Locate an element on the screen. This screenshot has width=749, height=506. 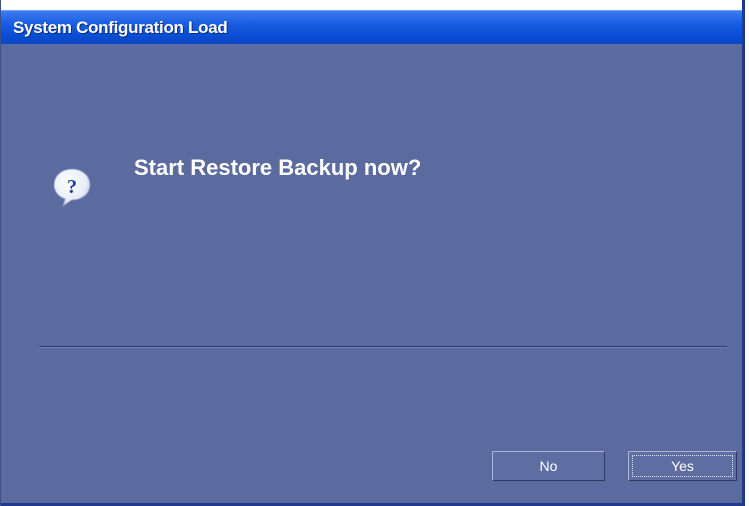
top-border is located at coordinates (371, 5).